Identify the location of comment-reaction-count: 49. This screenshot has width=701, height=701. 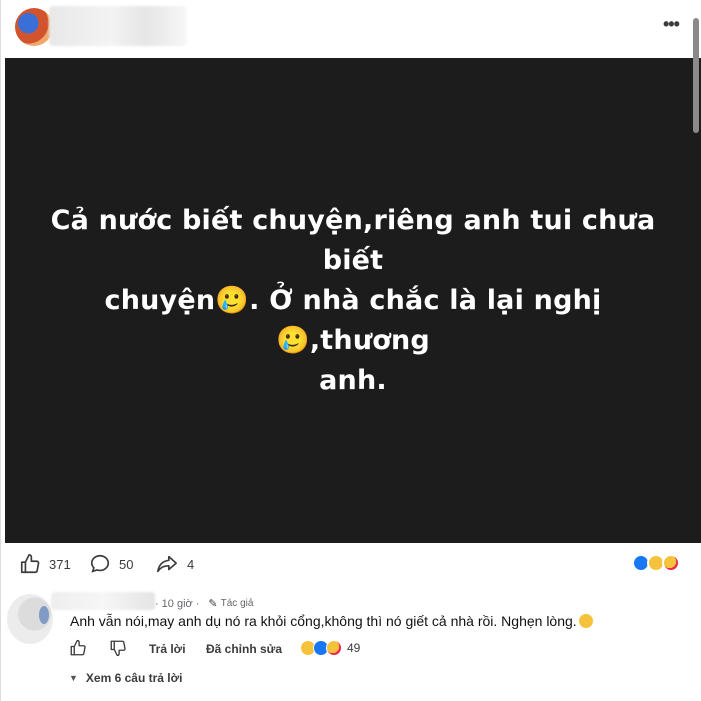
(354, 648).